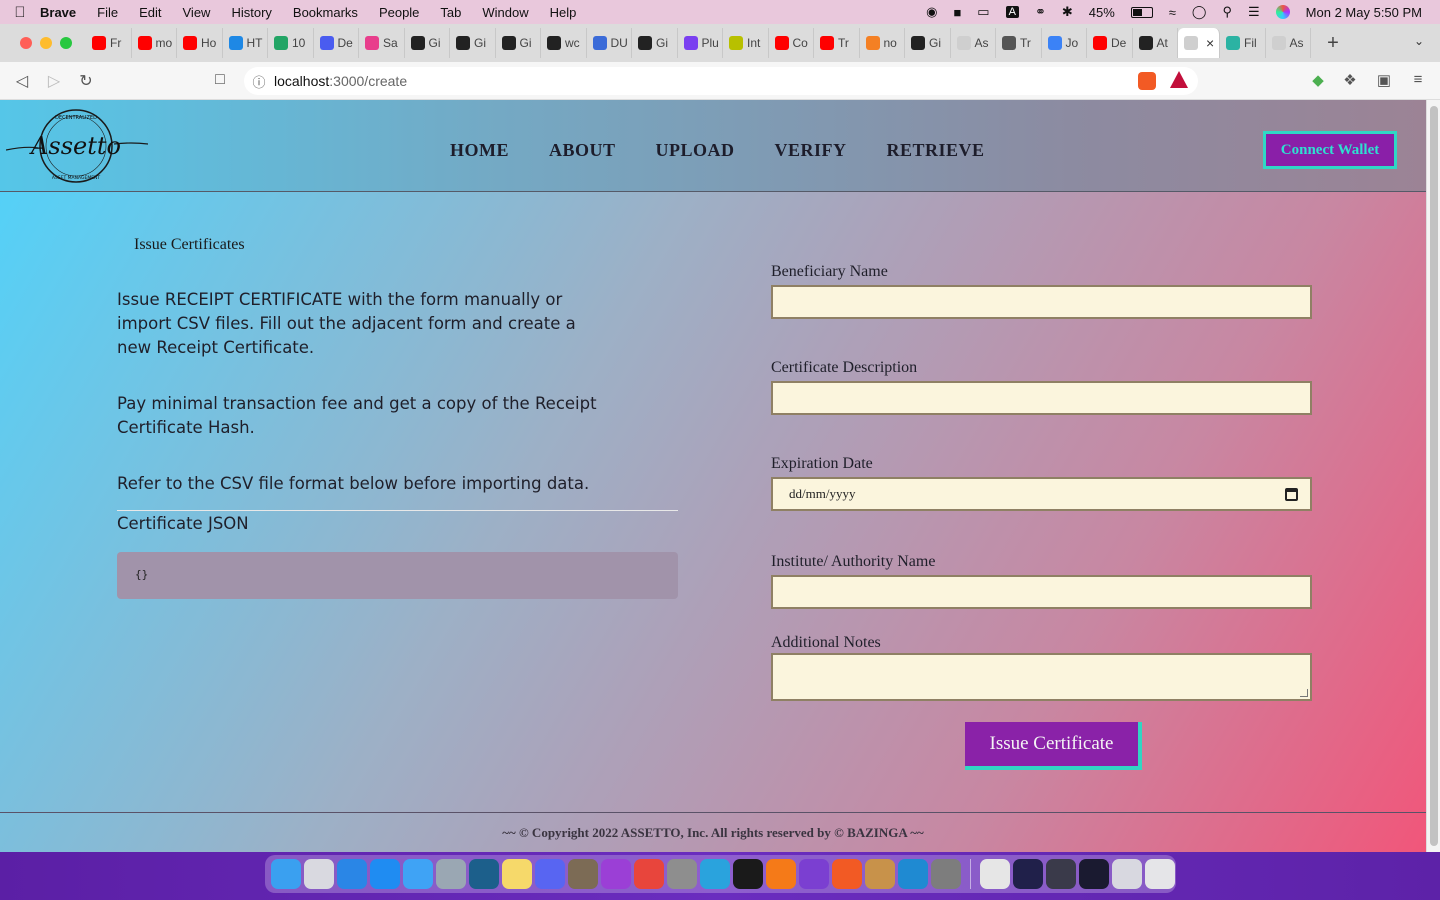 The width and height of the screenshot is (1440, 900). What do you see at coordinates (220, 80) in the screenshot?
I see `bookmark-icon: □` at bounding box center [220, 80].